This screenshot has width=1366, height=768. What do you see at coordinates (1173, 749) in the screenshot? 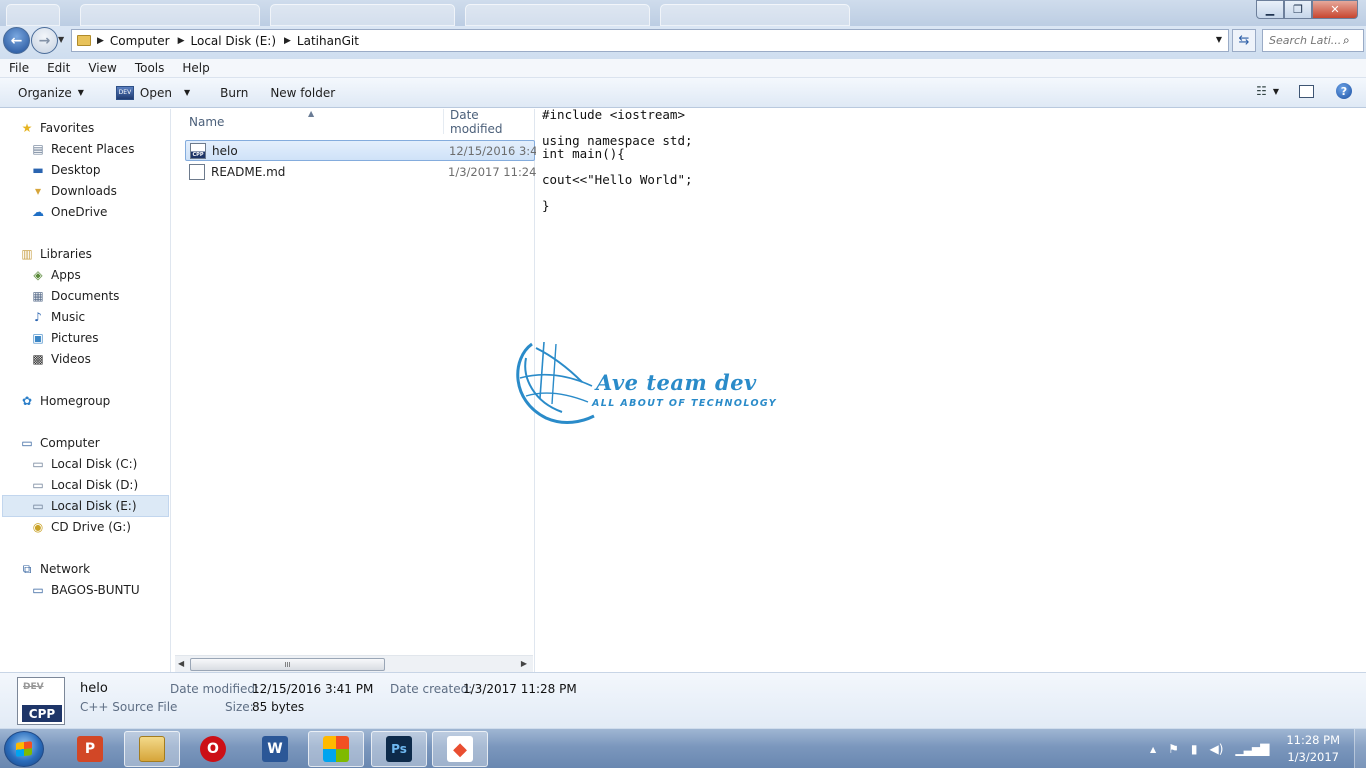
I see `action-center-icon: ⚑` at bounding box center [1173, 749].